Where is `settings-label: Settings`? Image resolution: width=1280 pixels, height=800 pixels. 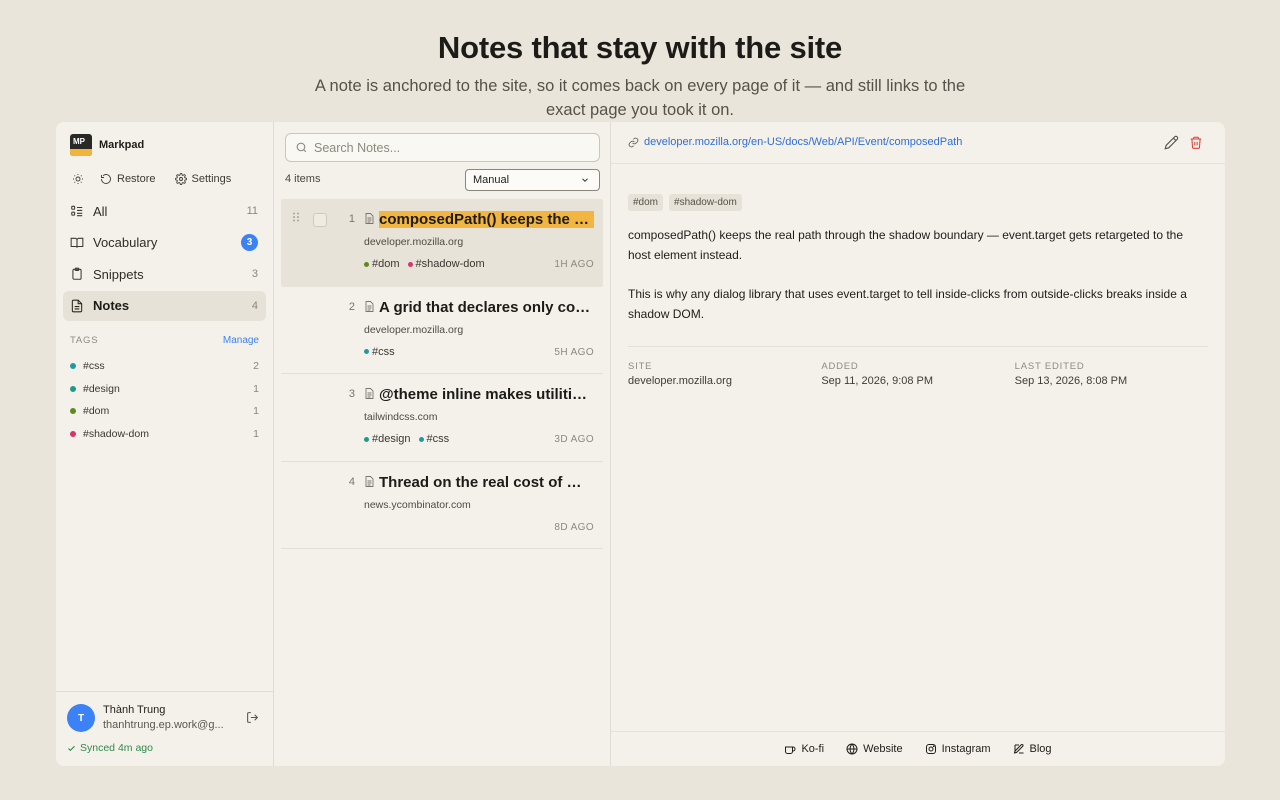
settings-label: Settings is located at coordinates (211, 179).